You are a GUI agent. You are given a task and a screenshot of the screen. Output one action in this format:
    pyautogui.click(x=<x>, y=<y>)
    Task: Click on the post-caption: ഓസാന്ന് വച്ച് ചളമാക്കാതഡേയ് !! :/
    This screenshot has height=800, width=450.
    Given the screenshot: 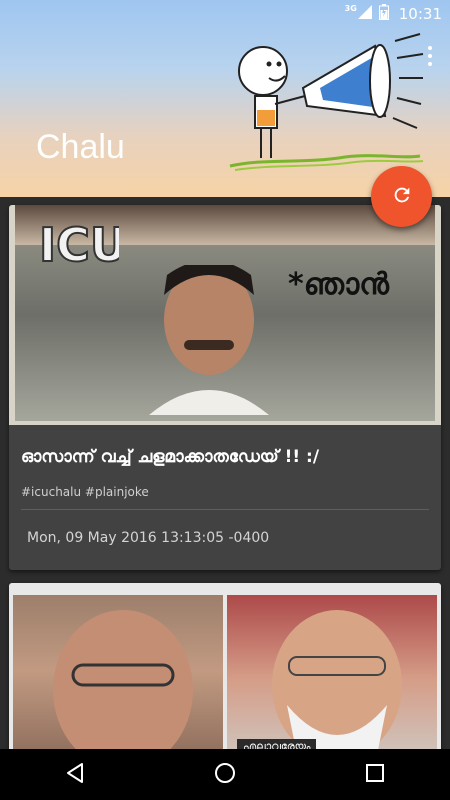 What is the action you would take?
    pyautogui.click(x=170, y=457)
    